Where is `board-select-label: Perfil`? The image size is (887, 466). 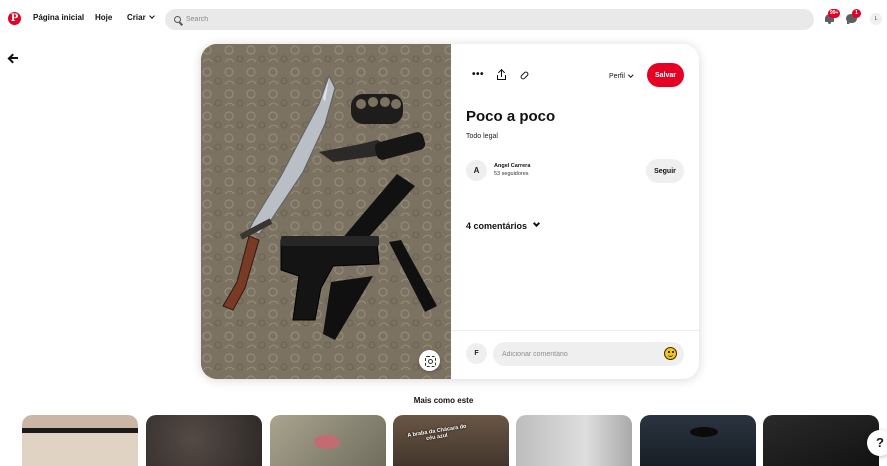
board-select-label: Perfil is located at coordinates (617, 76).